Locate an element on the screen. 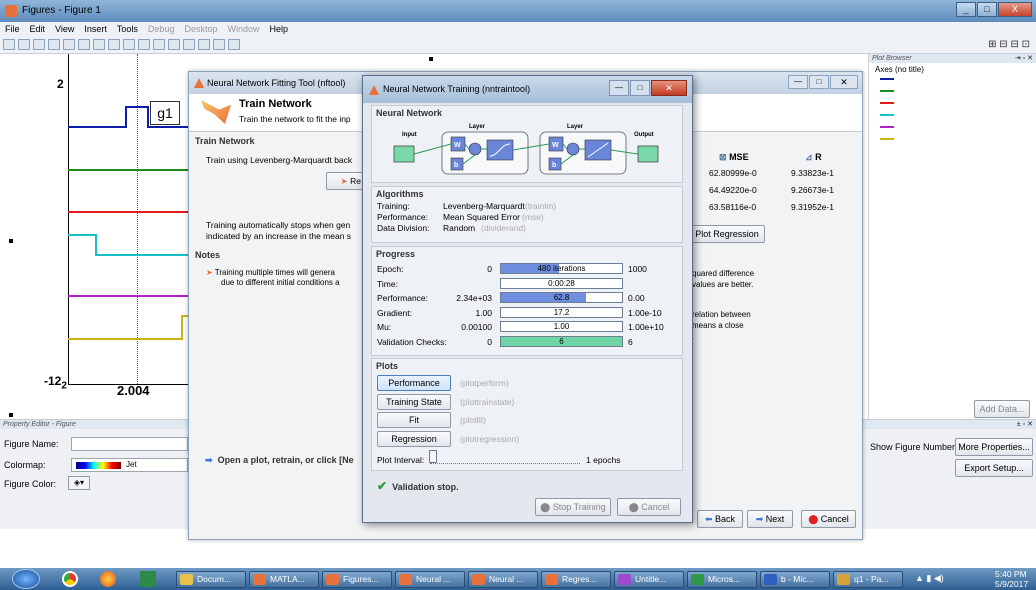 The height and width of the screenshot is (590, 1036). back-icon: ⬅ is located at coordinates (708, 519).